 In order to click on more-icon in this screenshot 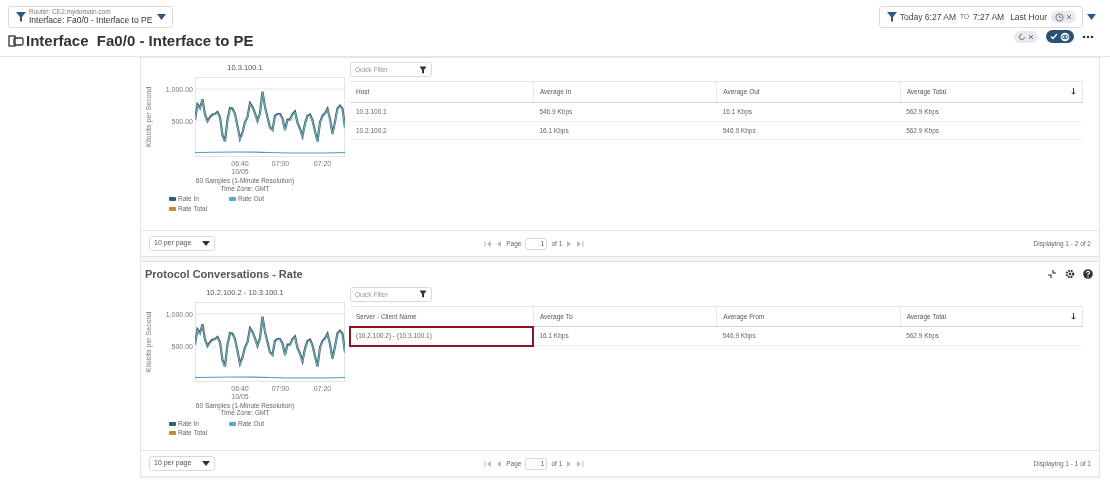, I will do `click(1088, 36)`.